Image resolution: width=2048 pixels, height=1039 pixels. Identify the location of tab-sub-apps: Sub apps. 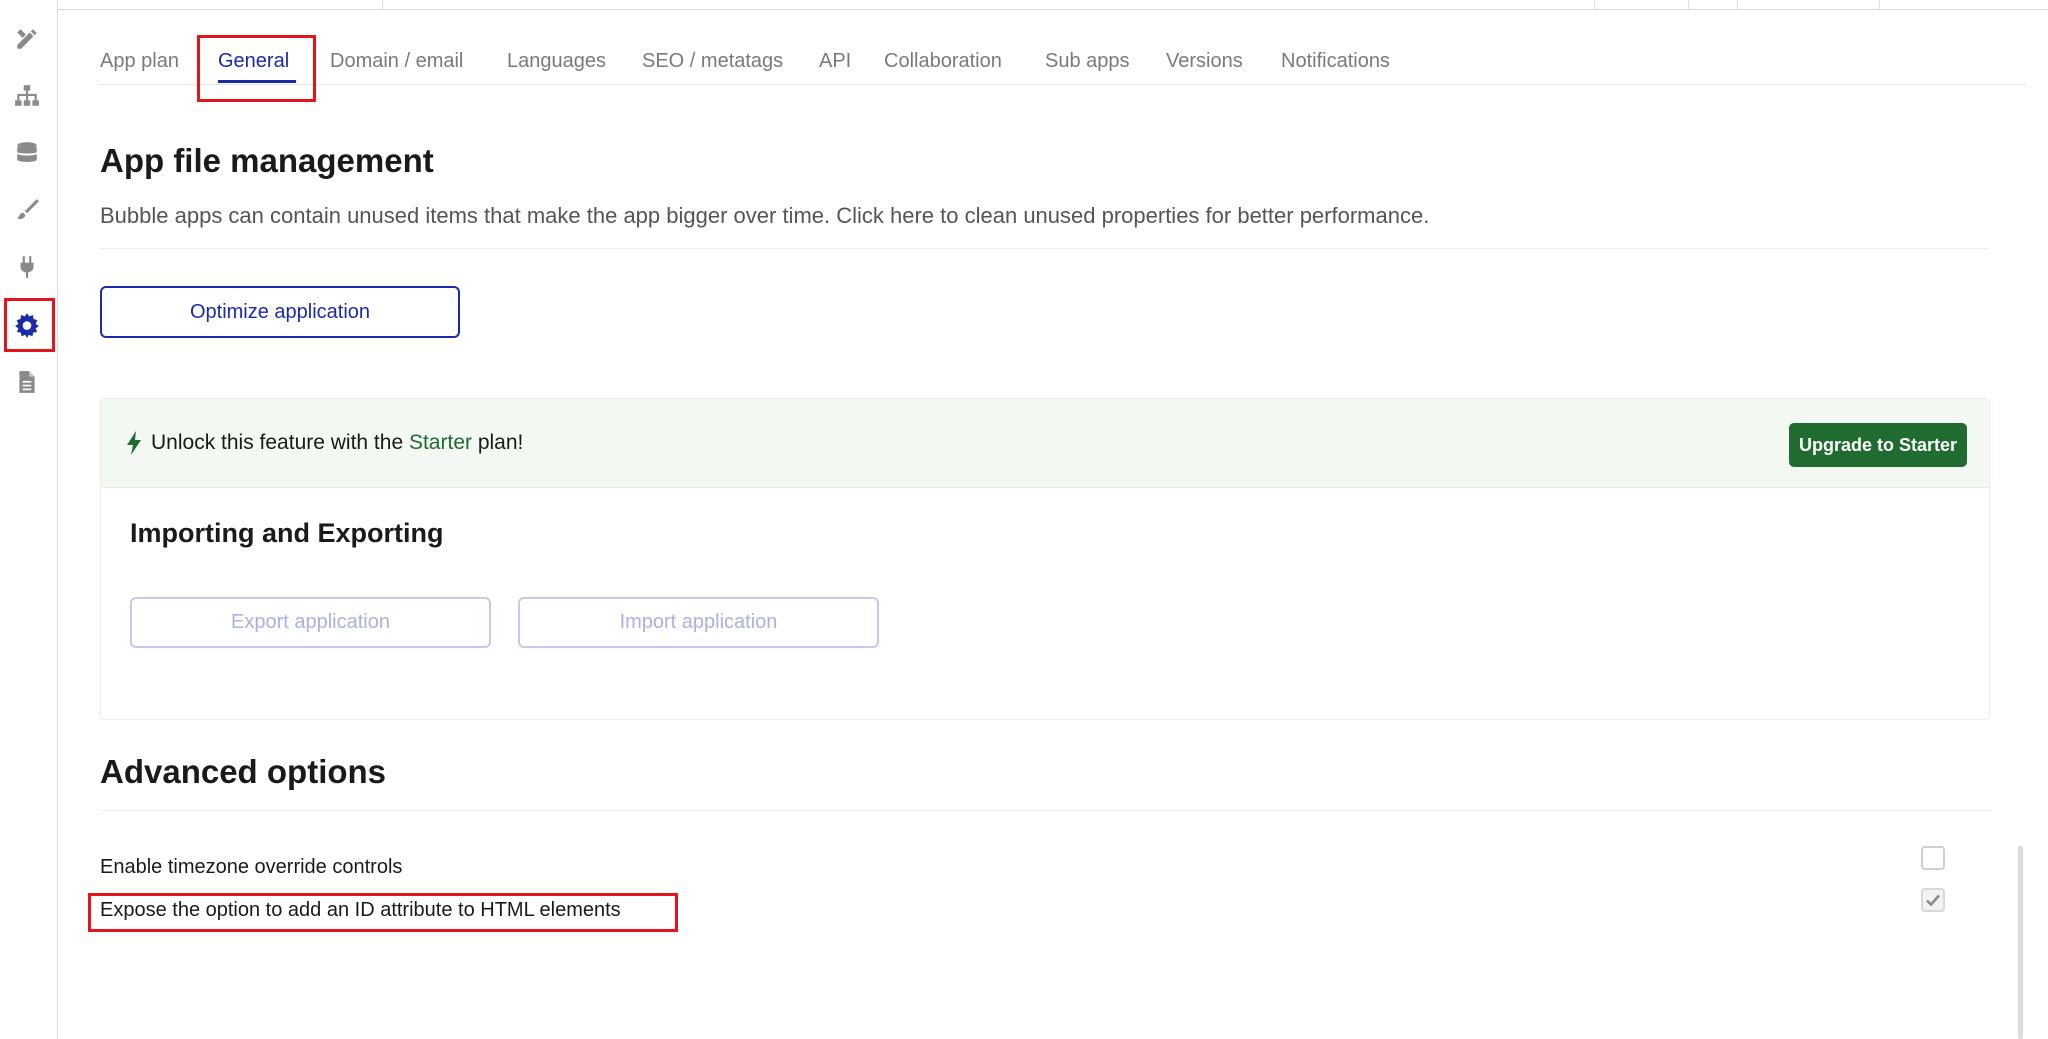
(1087, 61).